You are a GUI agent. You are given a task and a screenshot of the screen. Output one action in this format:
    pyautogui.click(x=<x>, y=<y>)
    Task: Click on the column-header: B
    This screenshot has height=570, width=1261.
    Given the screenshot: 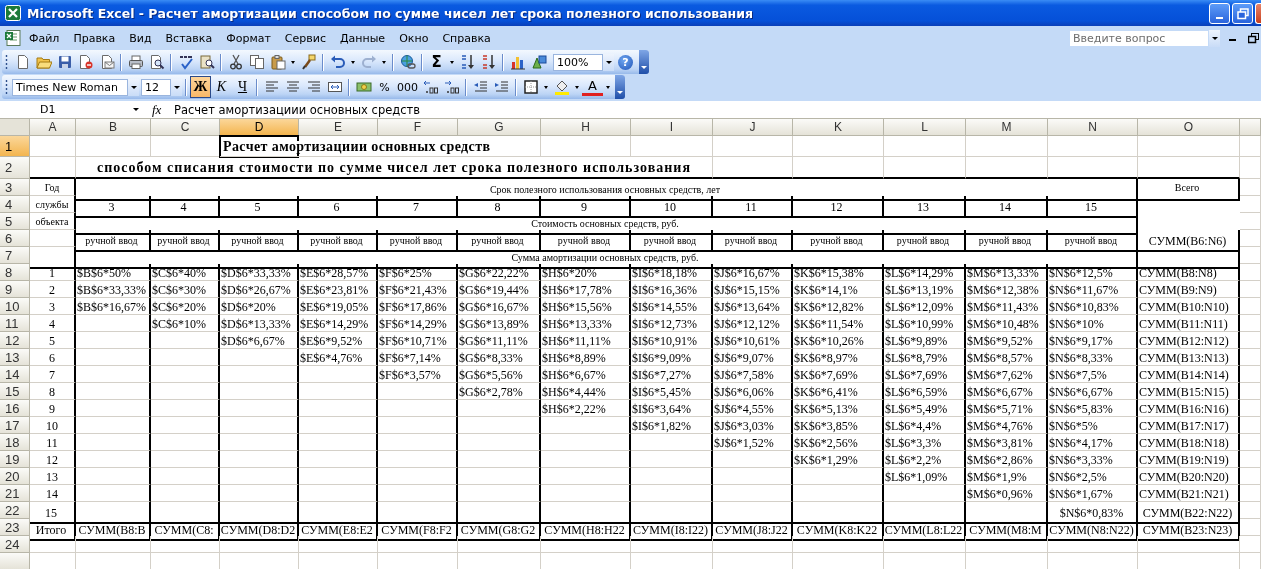 What is the action you would take?
    pyautogui.click(x=113, y=127)
    